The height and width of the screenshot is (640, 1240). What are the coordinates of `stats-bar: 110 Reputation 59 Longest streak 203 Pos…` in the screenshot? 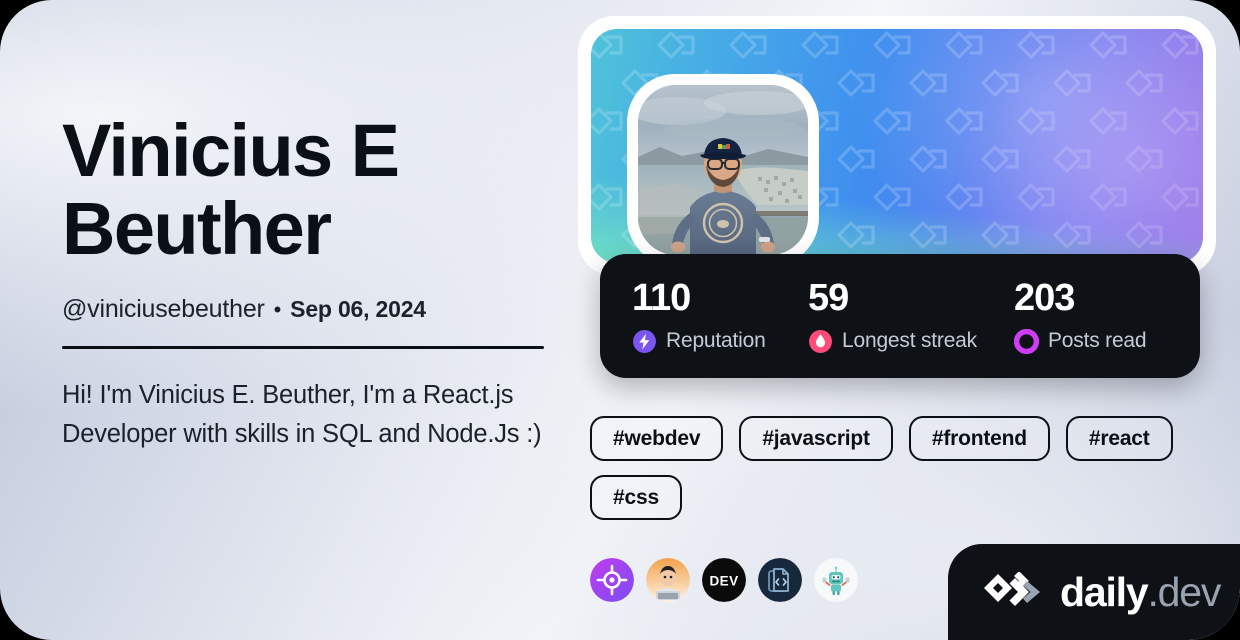 It's located at (900, 316).